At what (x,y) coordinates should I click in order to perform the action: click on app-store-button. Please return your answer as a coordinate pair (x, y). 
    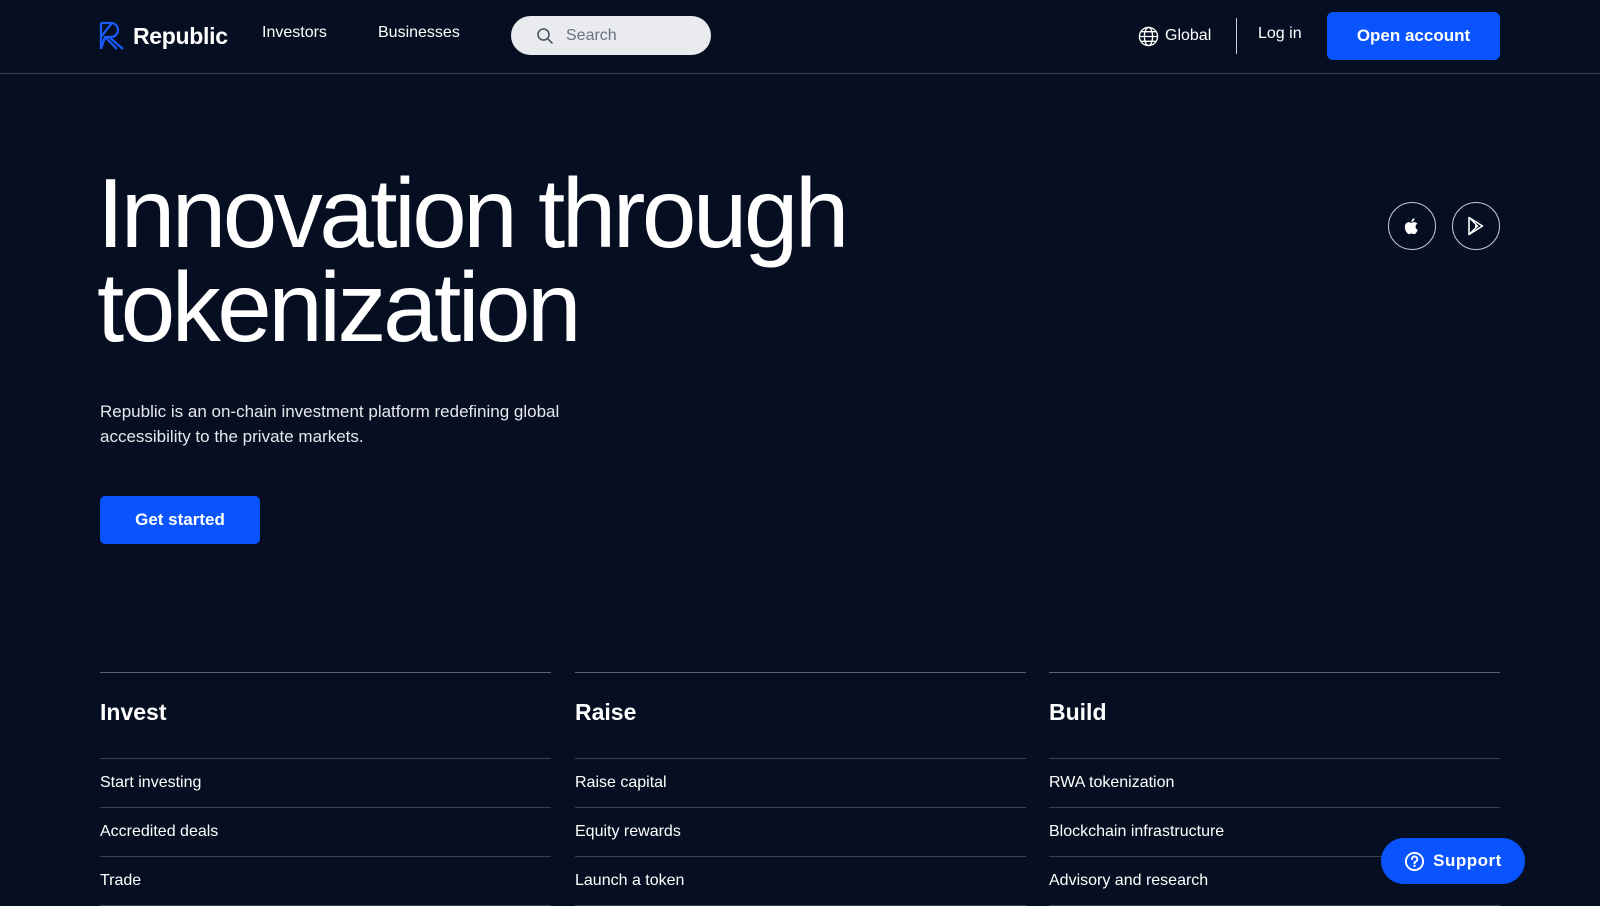
    Looking at the image, I should click on (1412, 226).